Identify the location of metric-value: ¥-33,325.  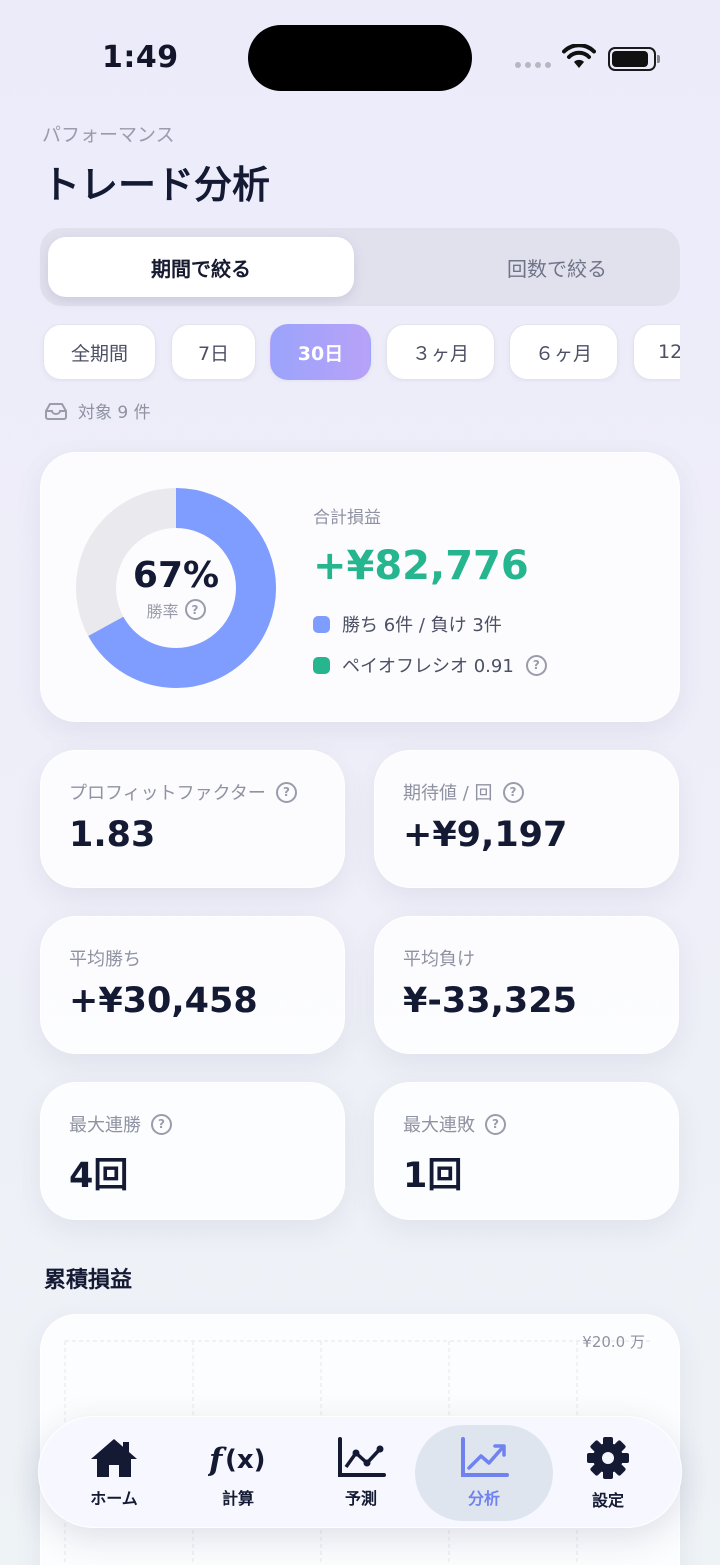
(490, 1001).